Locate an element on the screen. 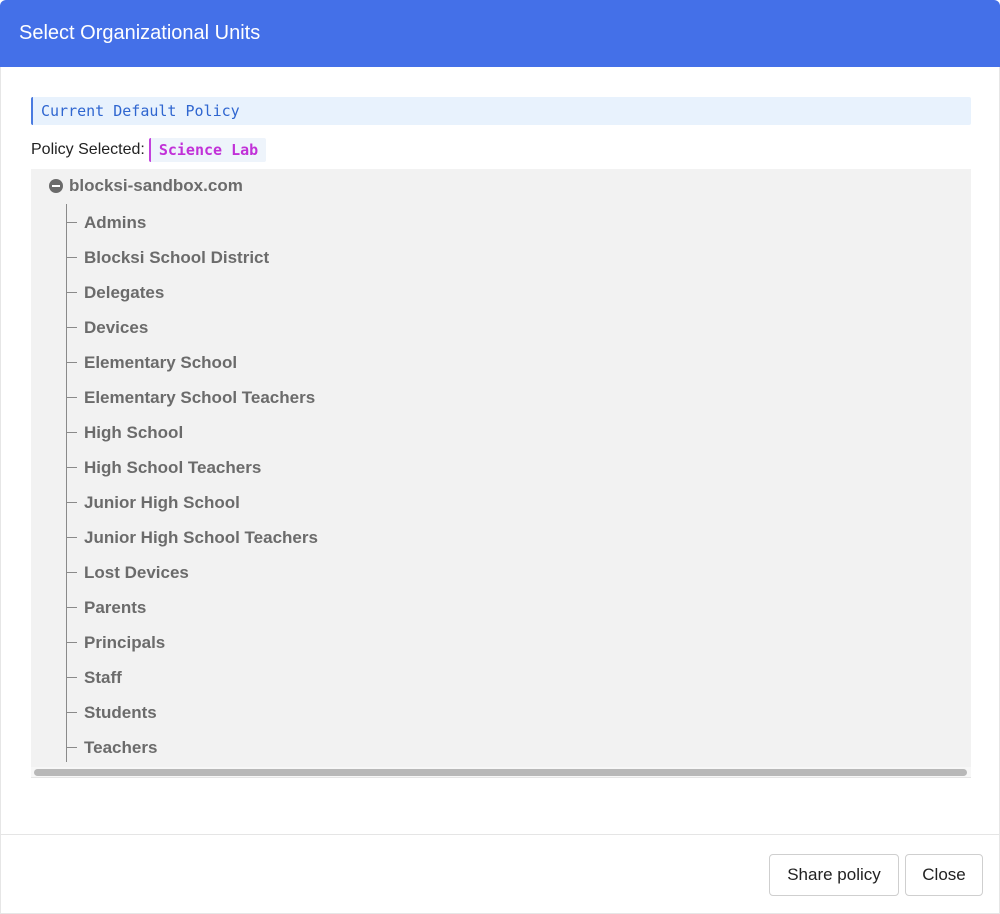 The image size is (1000, 914). tree-item: Blocksi School District is located at coordinates (192, 257).